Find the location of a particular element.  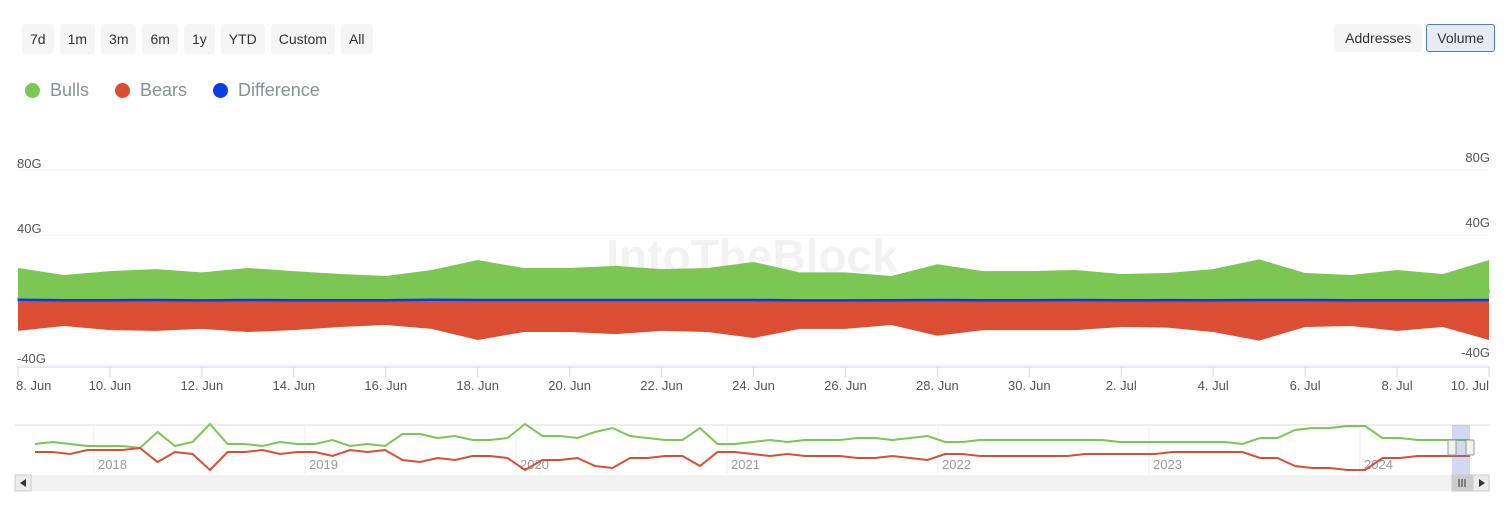

area-bulls is located at coordinates (753, 279).